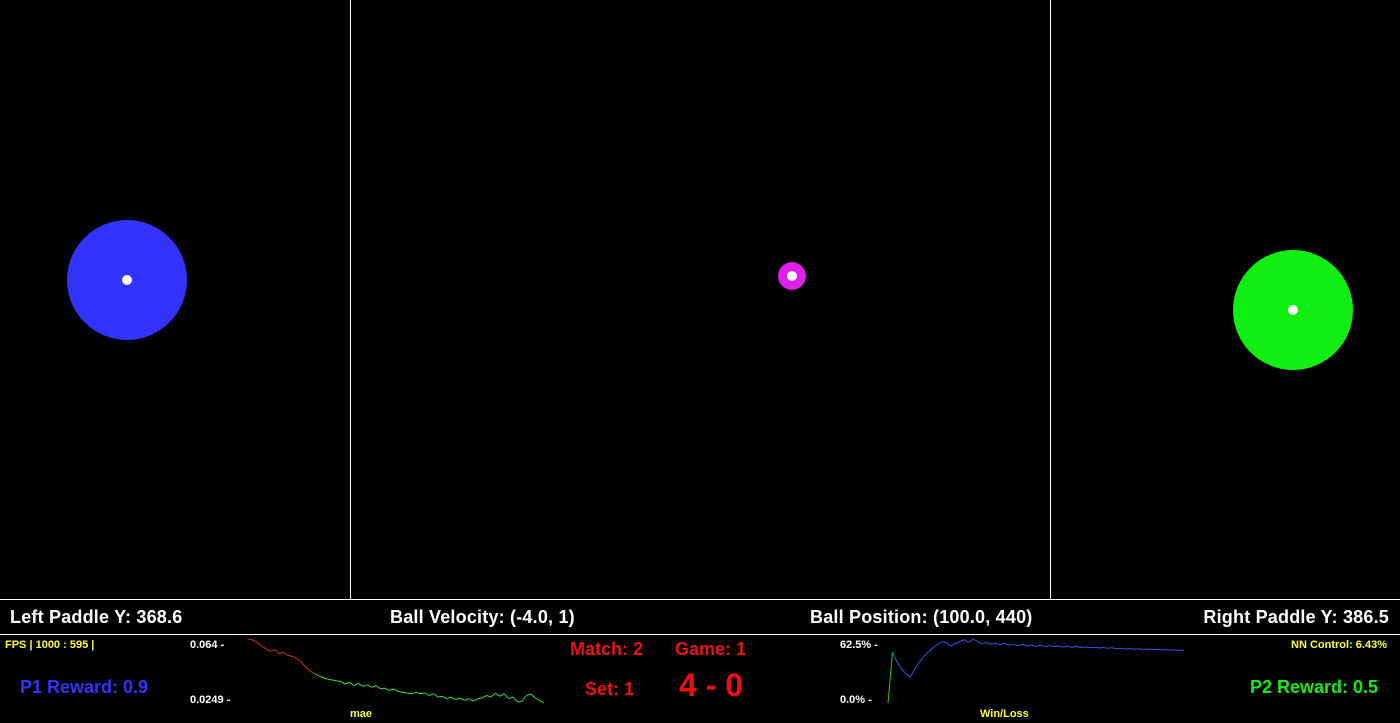  Describe the element at coordinates (610, 689) in the screenshot. I see `set-counter: Set: 1` at that location.